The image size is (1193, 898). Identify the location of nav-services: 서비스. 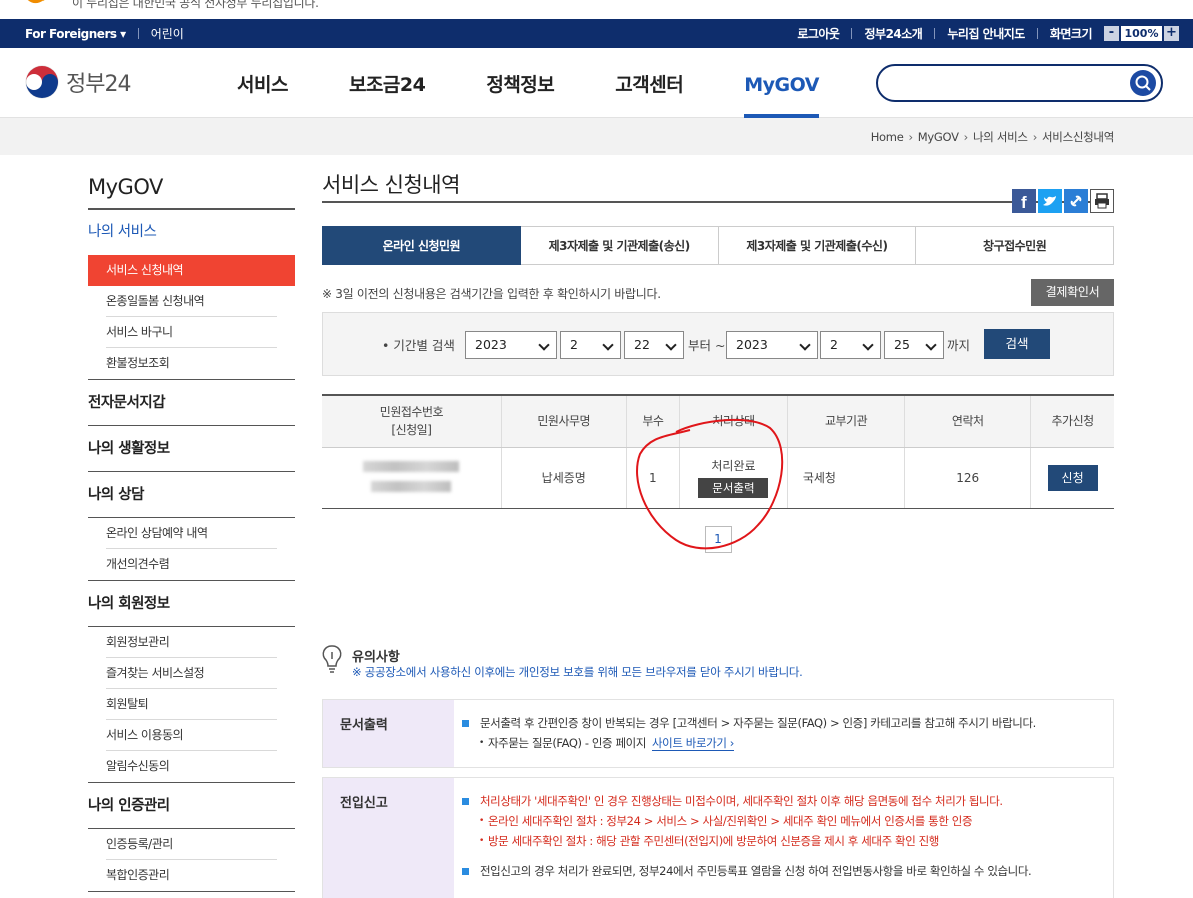
(262, 83).